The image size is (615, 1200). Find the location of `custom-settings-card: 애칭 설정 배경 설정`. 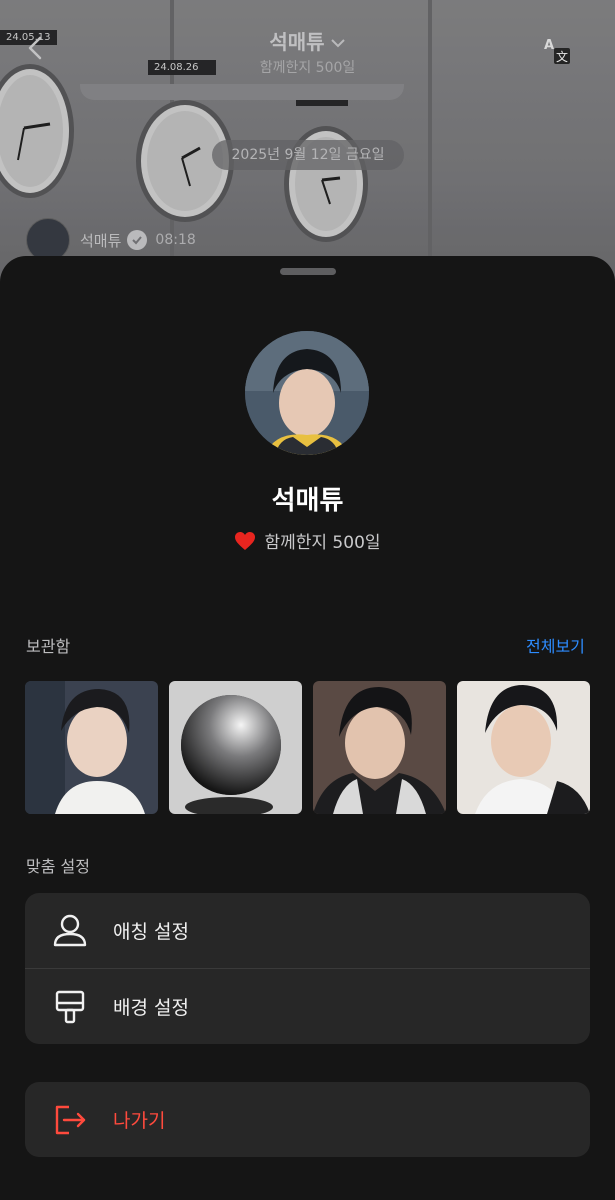

custom-settings-card: 애칭 설정 배경 설정 is located at coordinates (307, 968).